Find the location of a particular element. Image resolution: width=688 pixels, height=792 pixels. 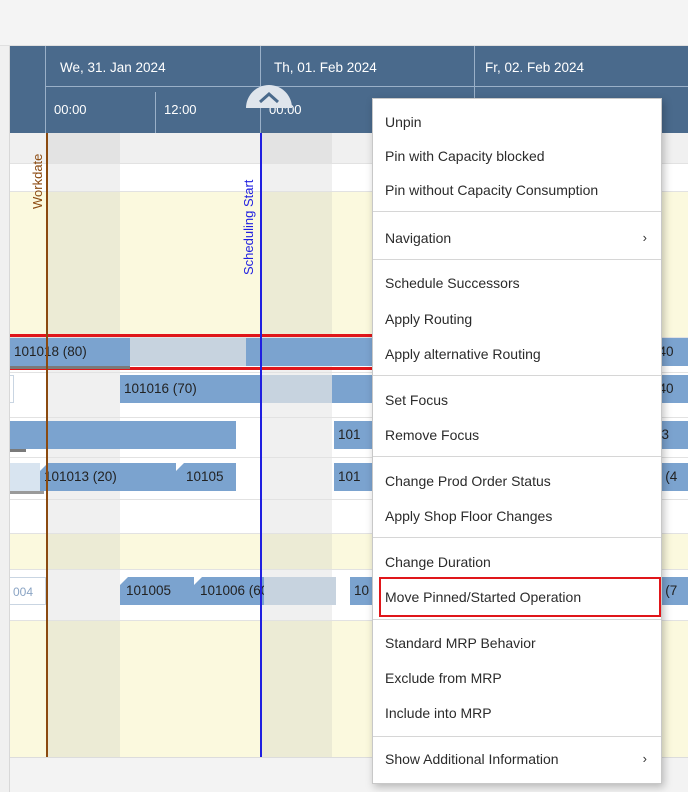

menu-item-schedule-successors: Schedule Successors is located at coordinates (517, 283).